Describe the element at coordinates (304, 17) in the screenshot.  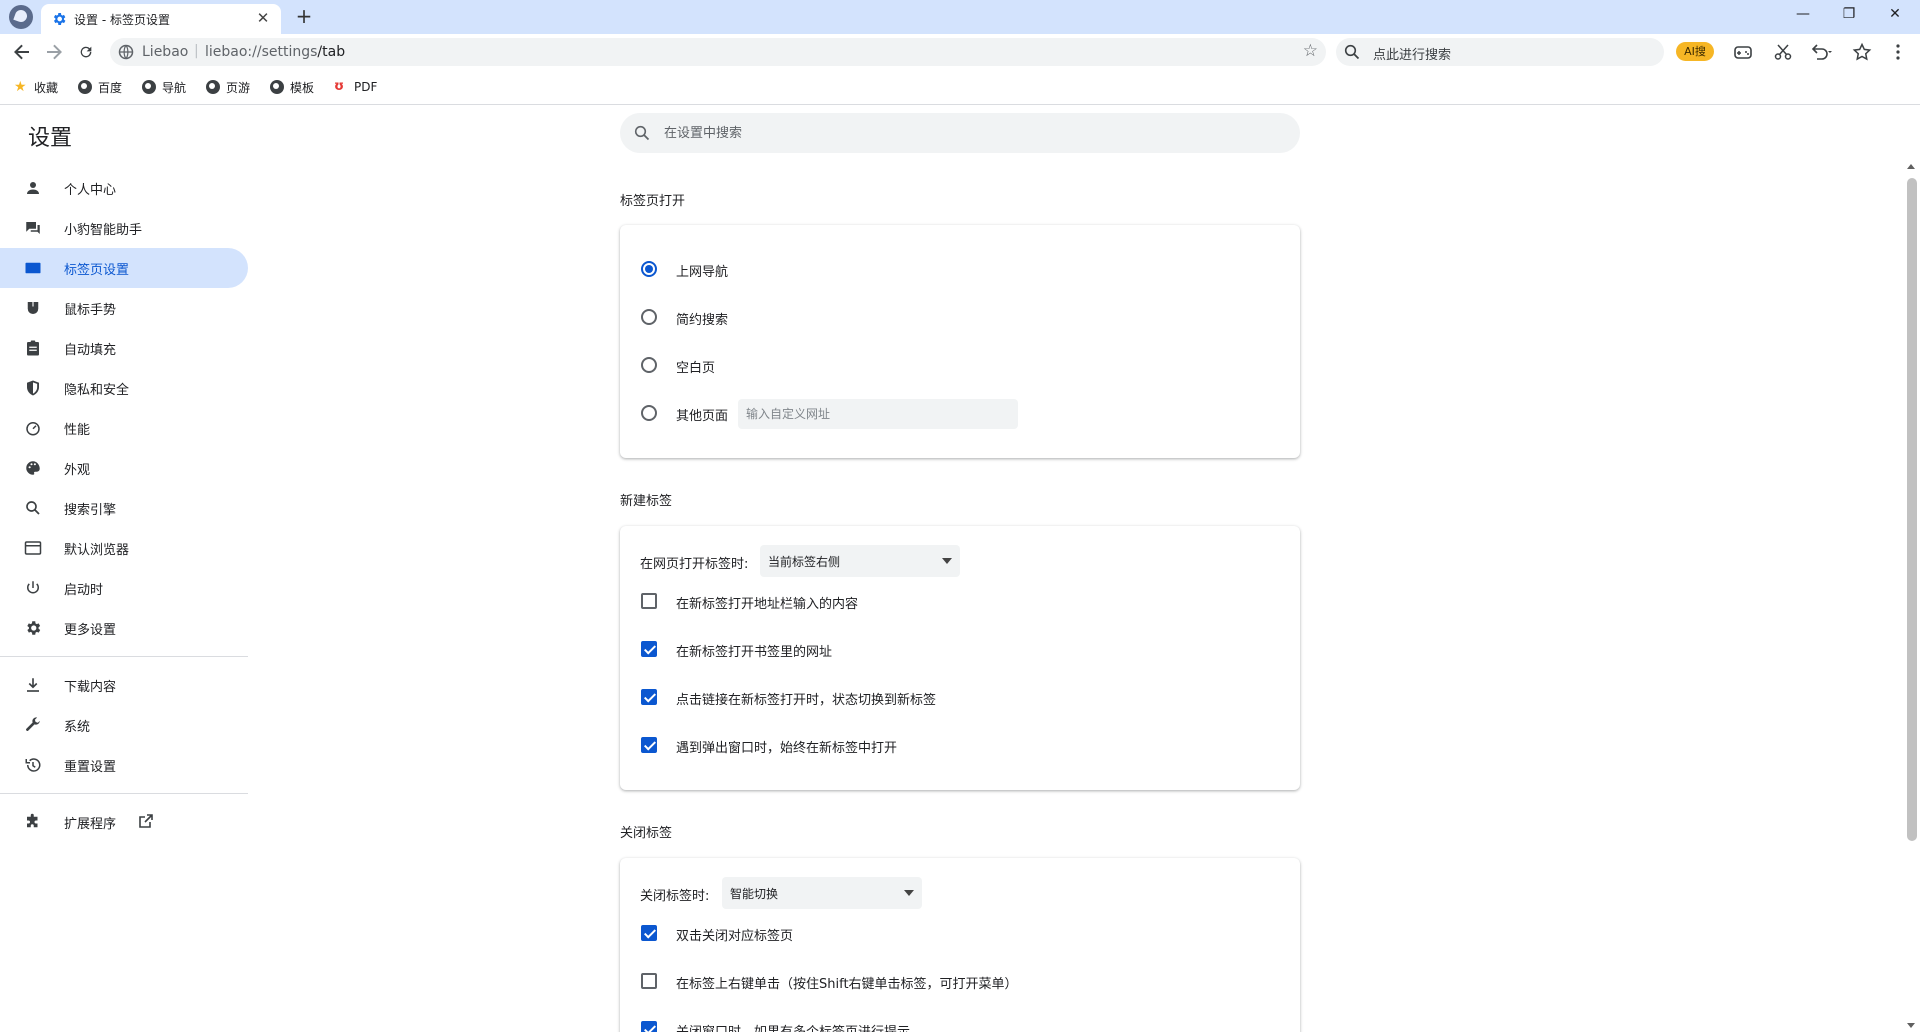
I see `new-tab-button: +` at that location.